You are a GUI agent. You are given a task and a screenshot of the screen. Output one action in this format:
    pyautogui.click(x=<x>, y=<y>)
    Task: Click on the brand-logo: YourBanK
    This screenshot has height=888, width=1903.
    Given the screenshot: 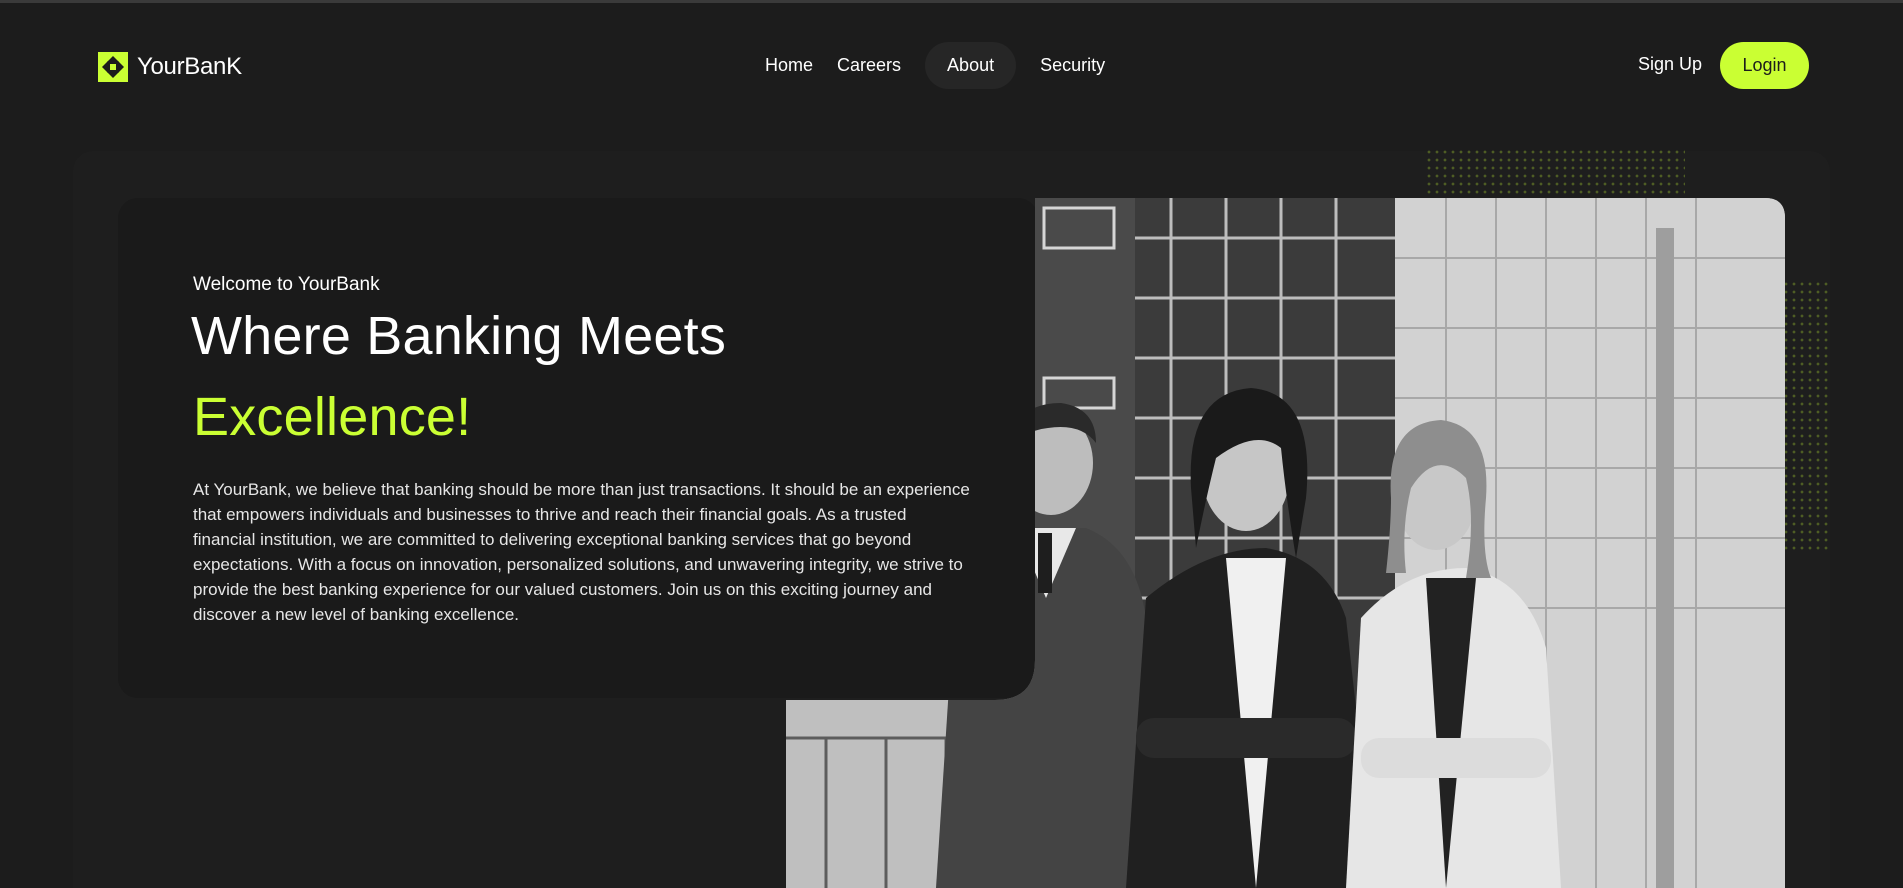 What is the action you would take?
    pyautogui.click(x=169, y=67)
    